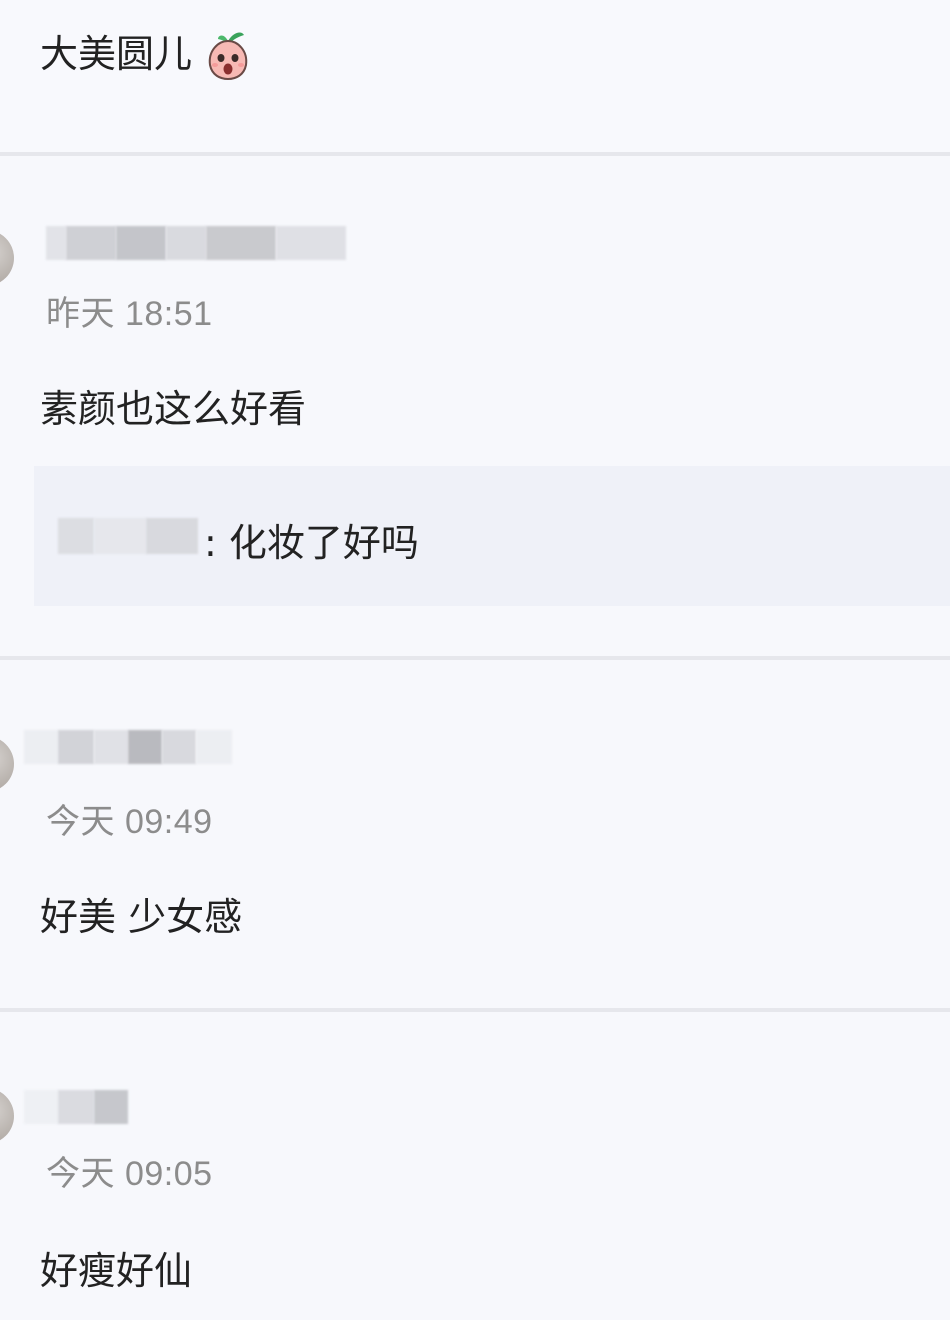 This screenshot has height=1320, width=950. Describe the element at coordinates (173, 409) in the screenshot. I see `comment-text: 素颜也这么好看` at that location.